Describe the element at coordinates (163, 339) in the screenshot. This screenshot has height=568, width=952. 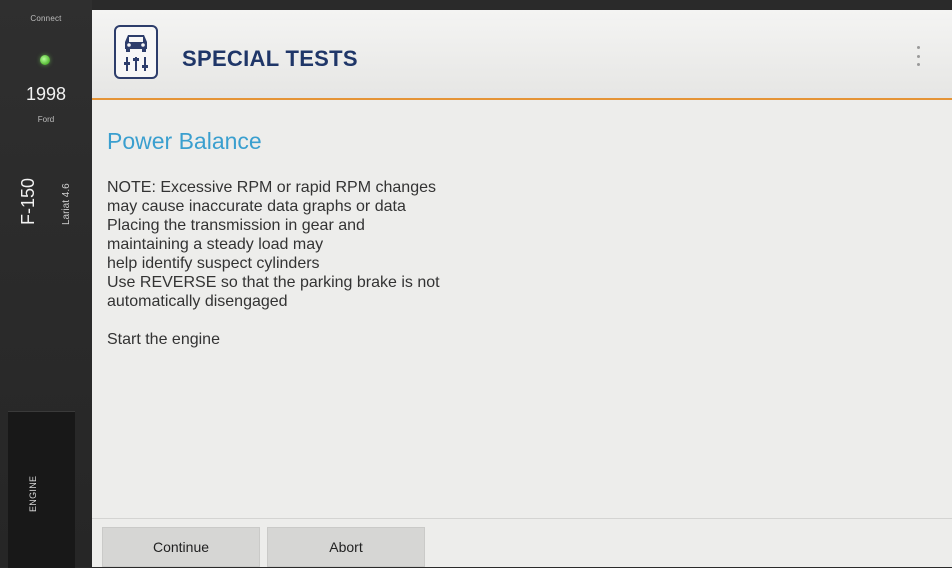
I see `instruction-text: Start the engine` at that location.